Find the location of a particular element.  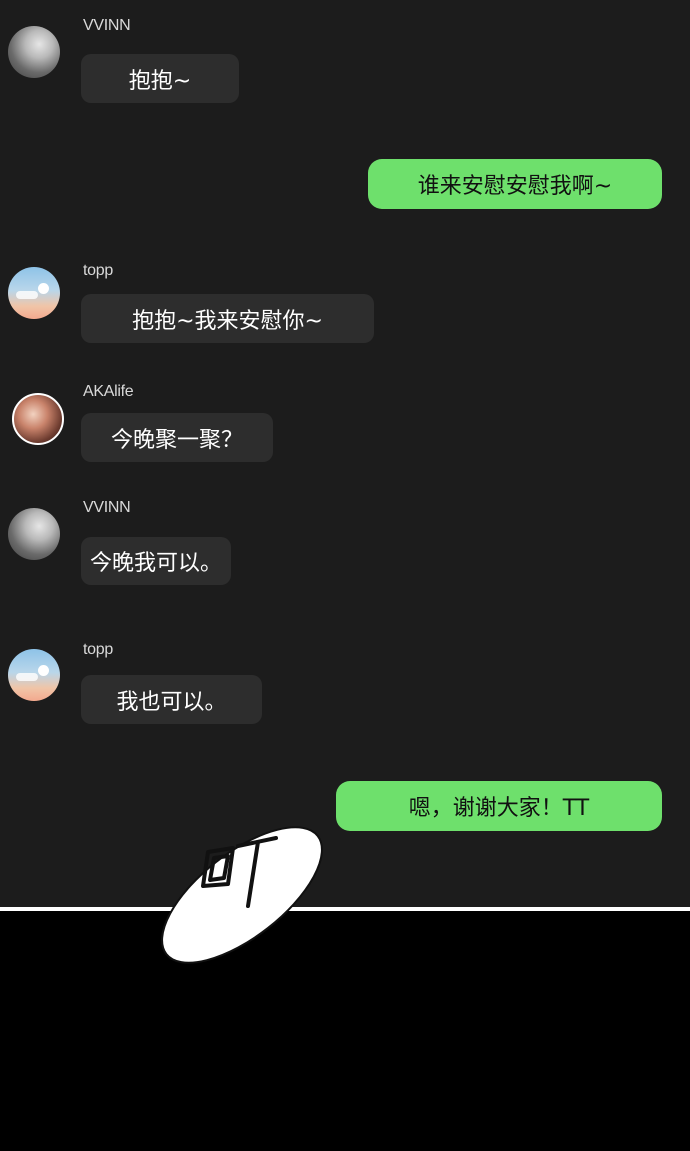

message-text: 今晚聚一聚？ is located at coordinates (176, 440).